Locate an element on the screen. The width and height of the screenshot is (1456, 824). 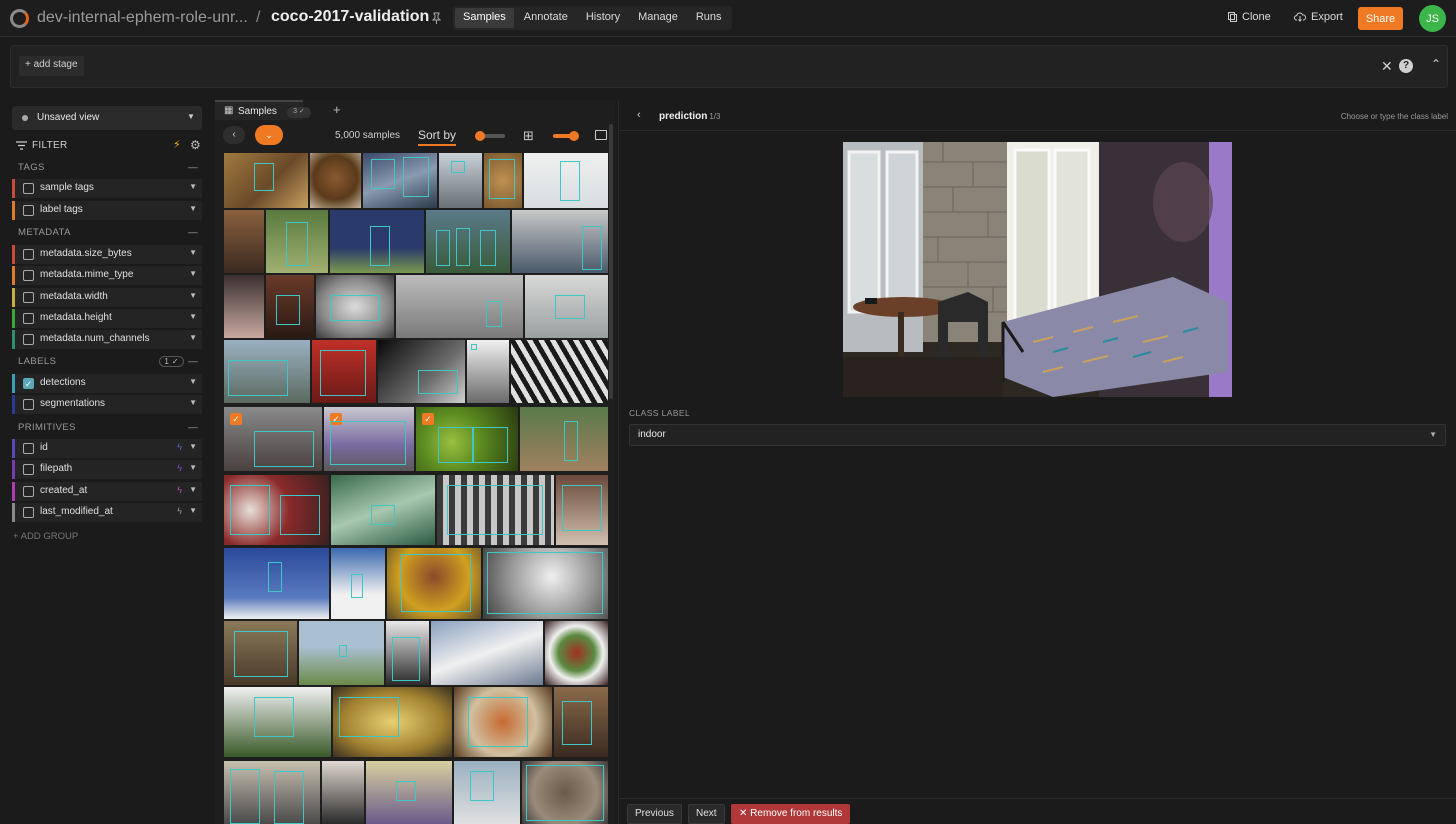
add-group-button: + ADD GROUP is located at coordinates (45, 536).